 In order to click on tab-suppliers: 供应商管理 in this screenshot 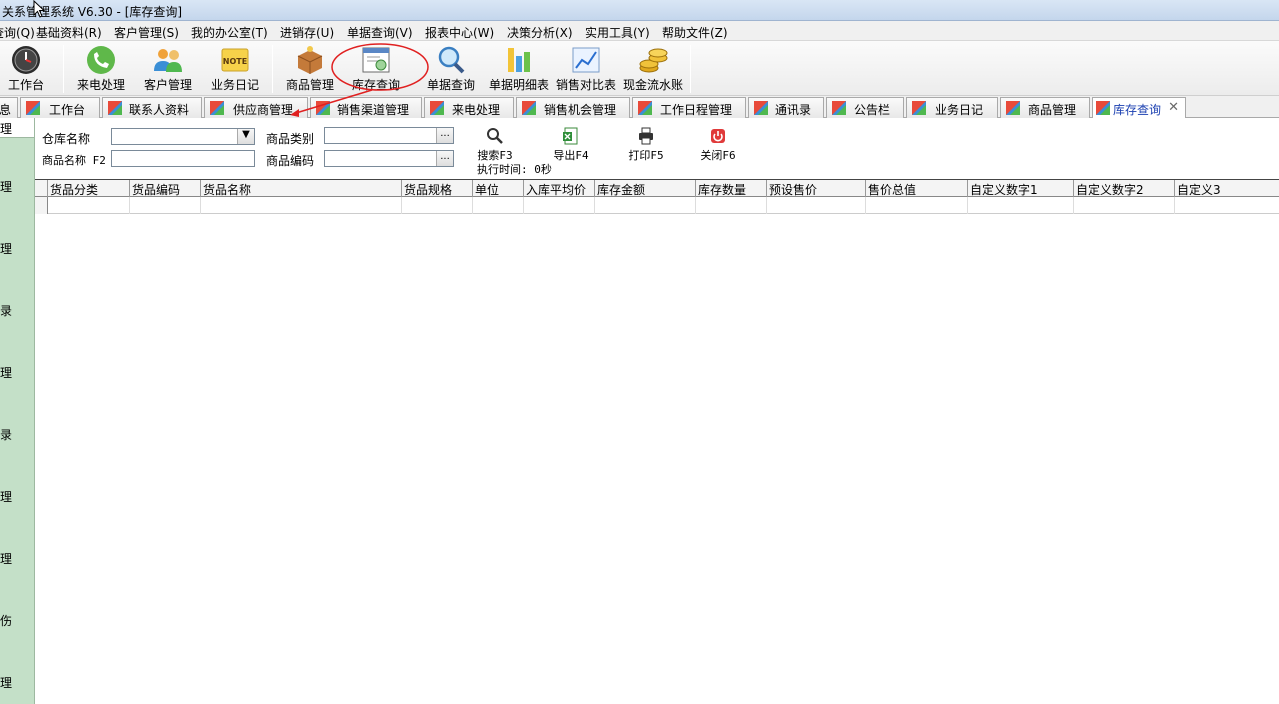, I will do `click(256, 107)`.